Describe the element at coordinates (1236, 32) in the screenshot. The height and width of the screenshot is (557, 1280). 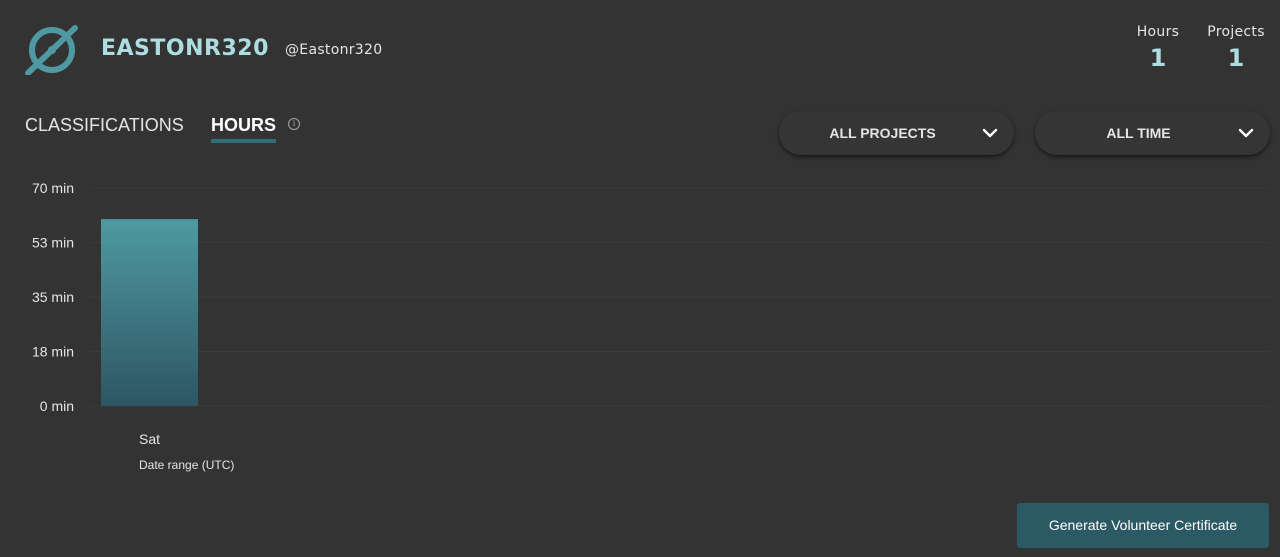
I see `projects-stat-label: Projects` at that location.